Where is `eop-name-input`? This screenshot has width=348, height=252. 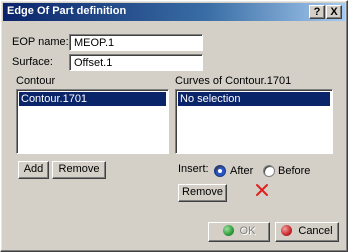 eop-name-input is located at coordinates (136, 42).